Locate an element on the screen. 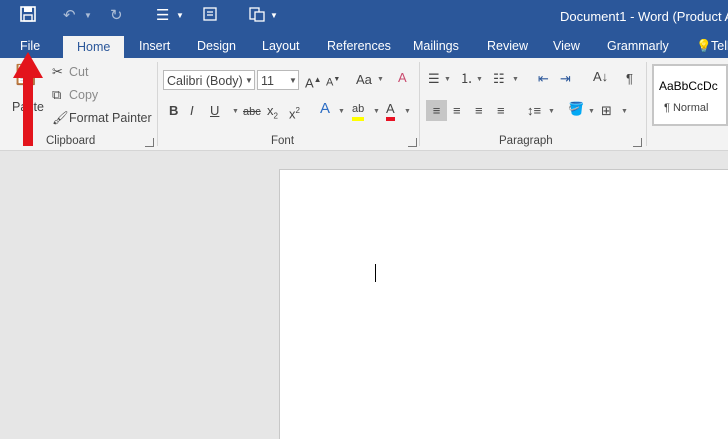 The width and height of the screenshot is (728, 439). cut-button: Cut is located at coordinates (78, 72).